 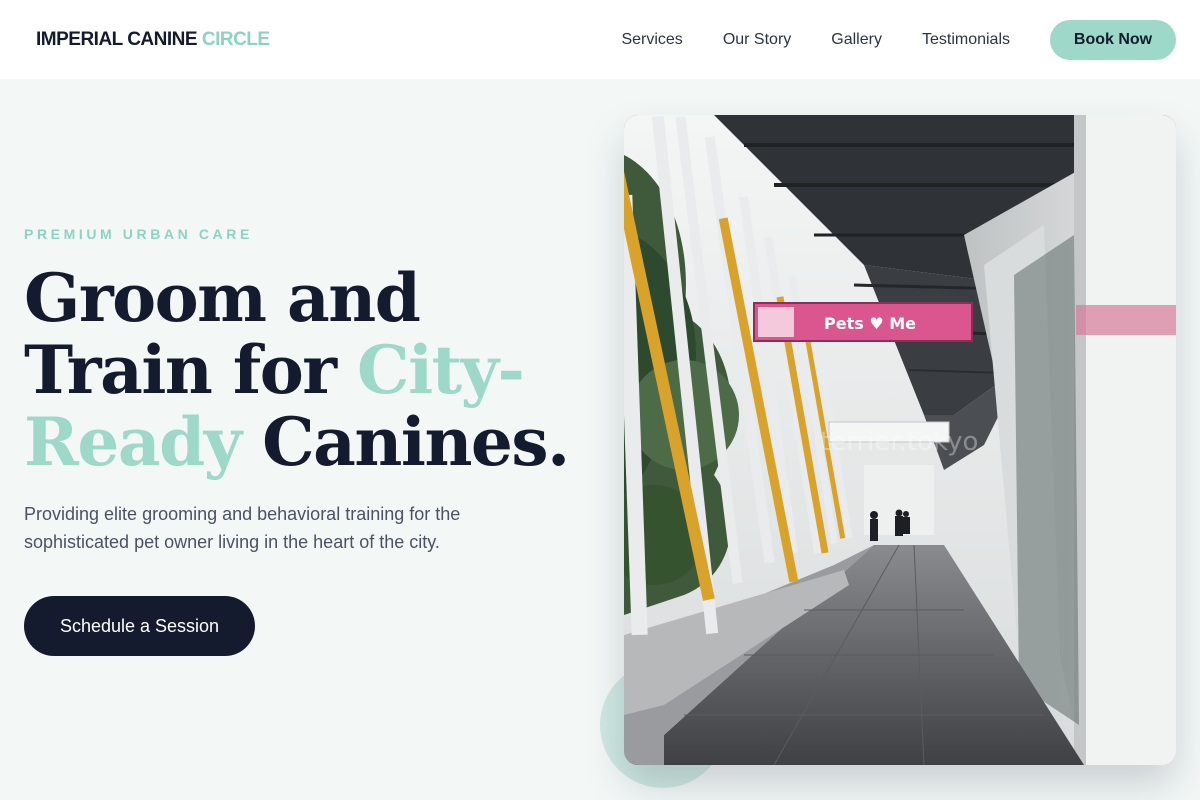 I want to click on headline-line-1: Groom and, so click(x=222, y=298).